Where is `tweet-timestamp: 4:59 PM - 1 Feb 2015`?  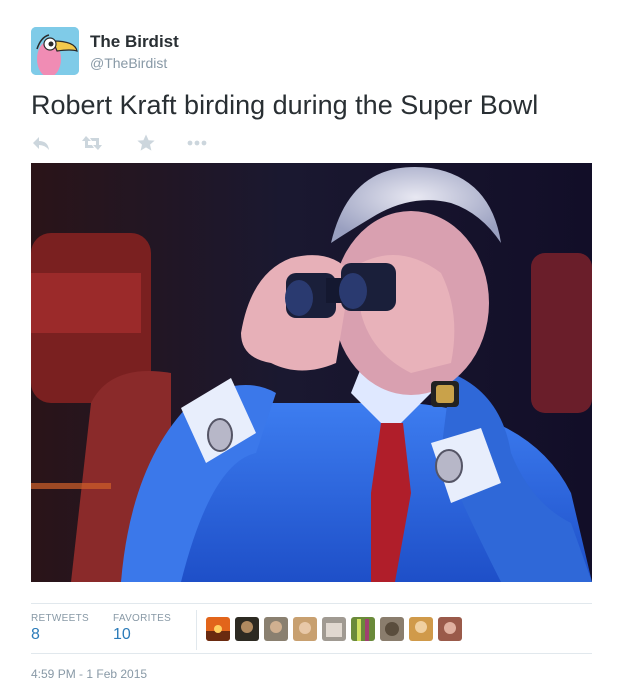
tweet-timestamp: 4:59 PM - 1 Feb 2015 is located at coordinates (89, 674).